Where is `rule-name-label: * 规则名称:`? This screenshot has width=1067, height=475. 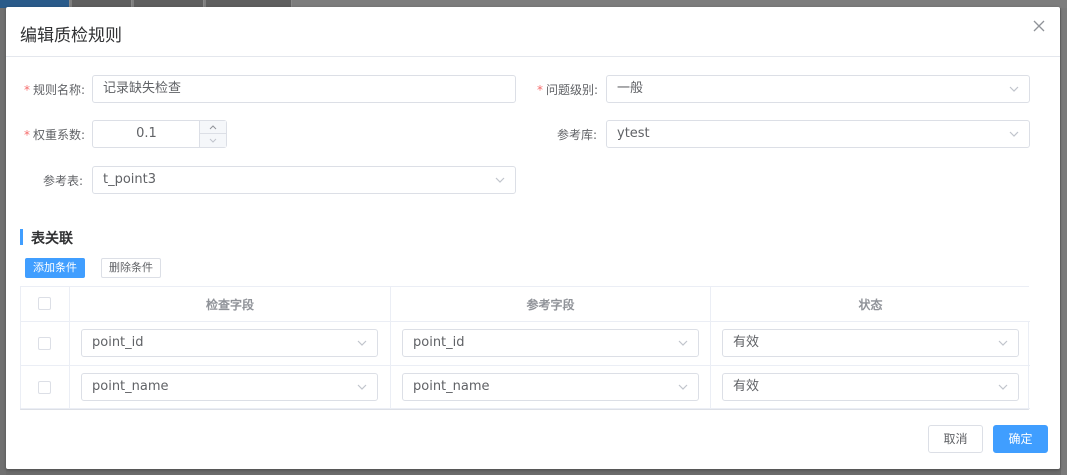
rule-name-label: * 规则名称: is located at coordinates (54, 89).